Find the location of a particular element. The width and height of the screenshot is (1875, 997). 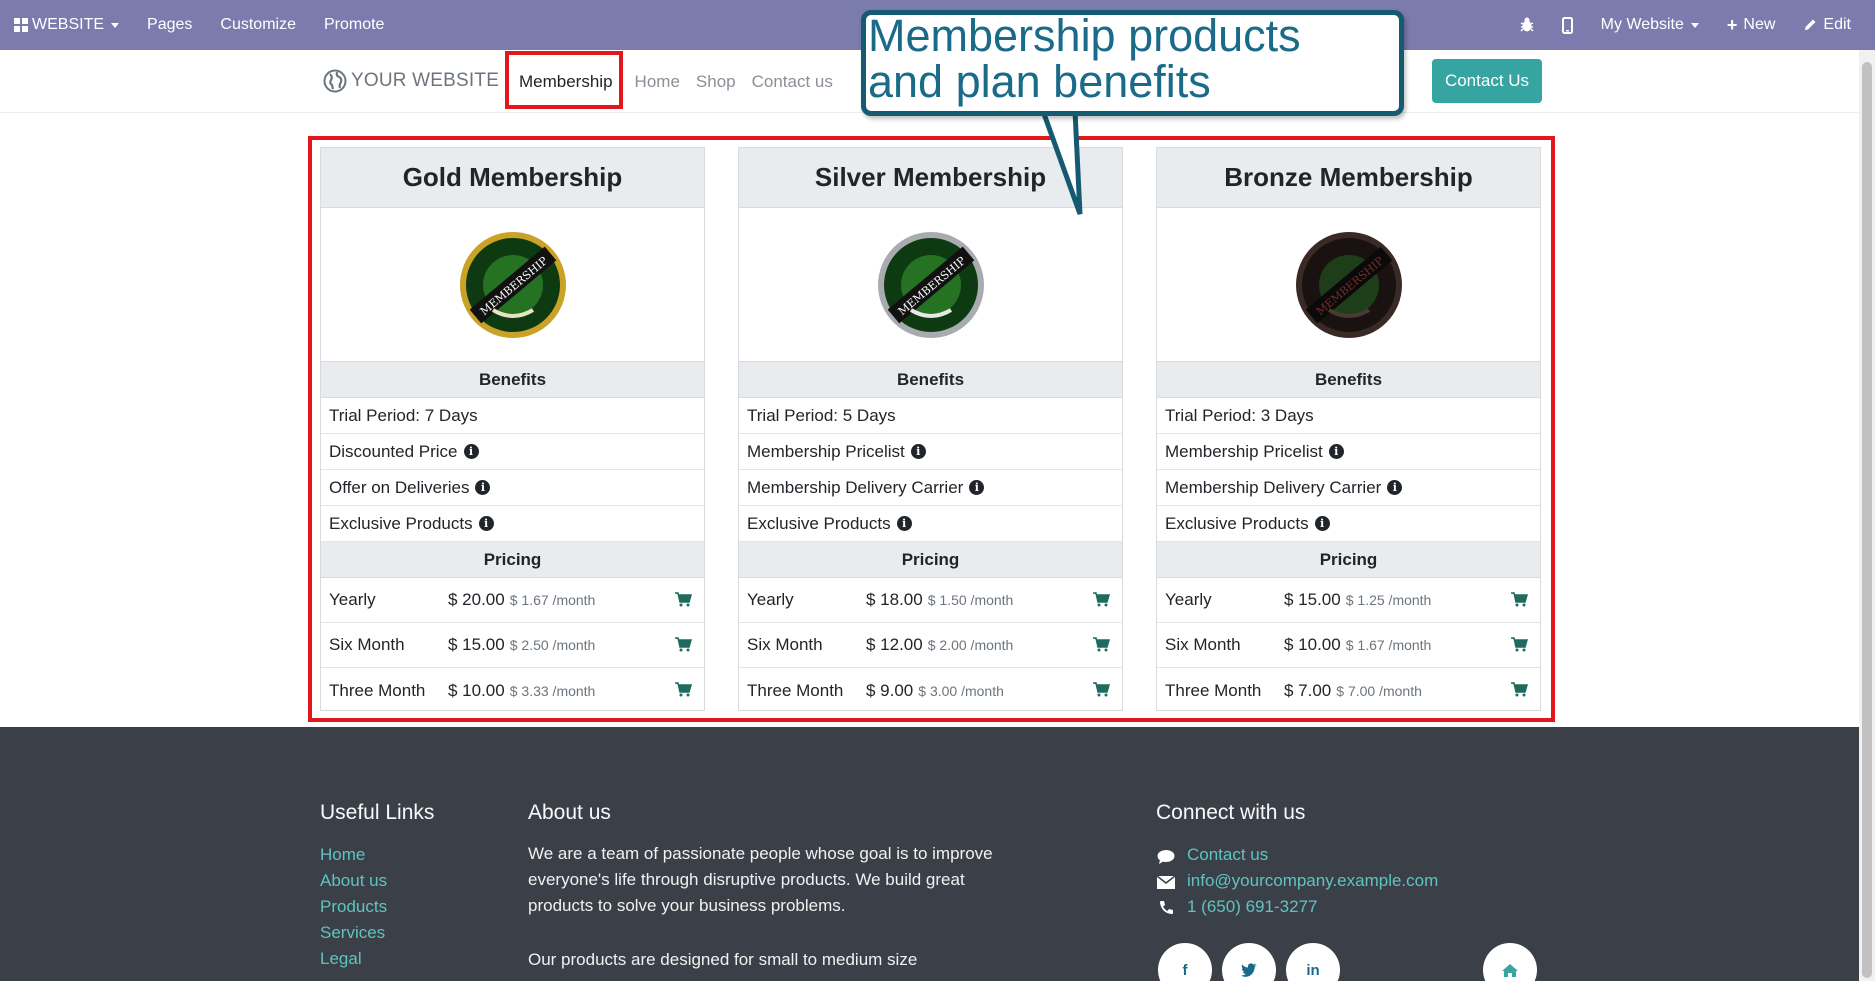

debug-button is located at coordinates (1527, 25).